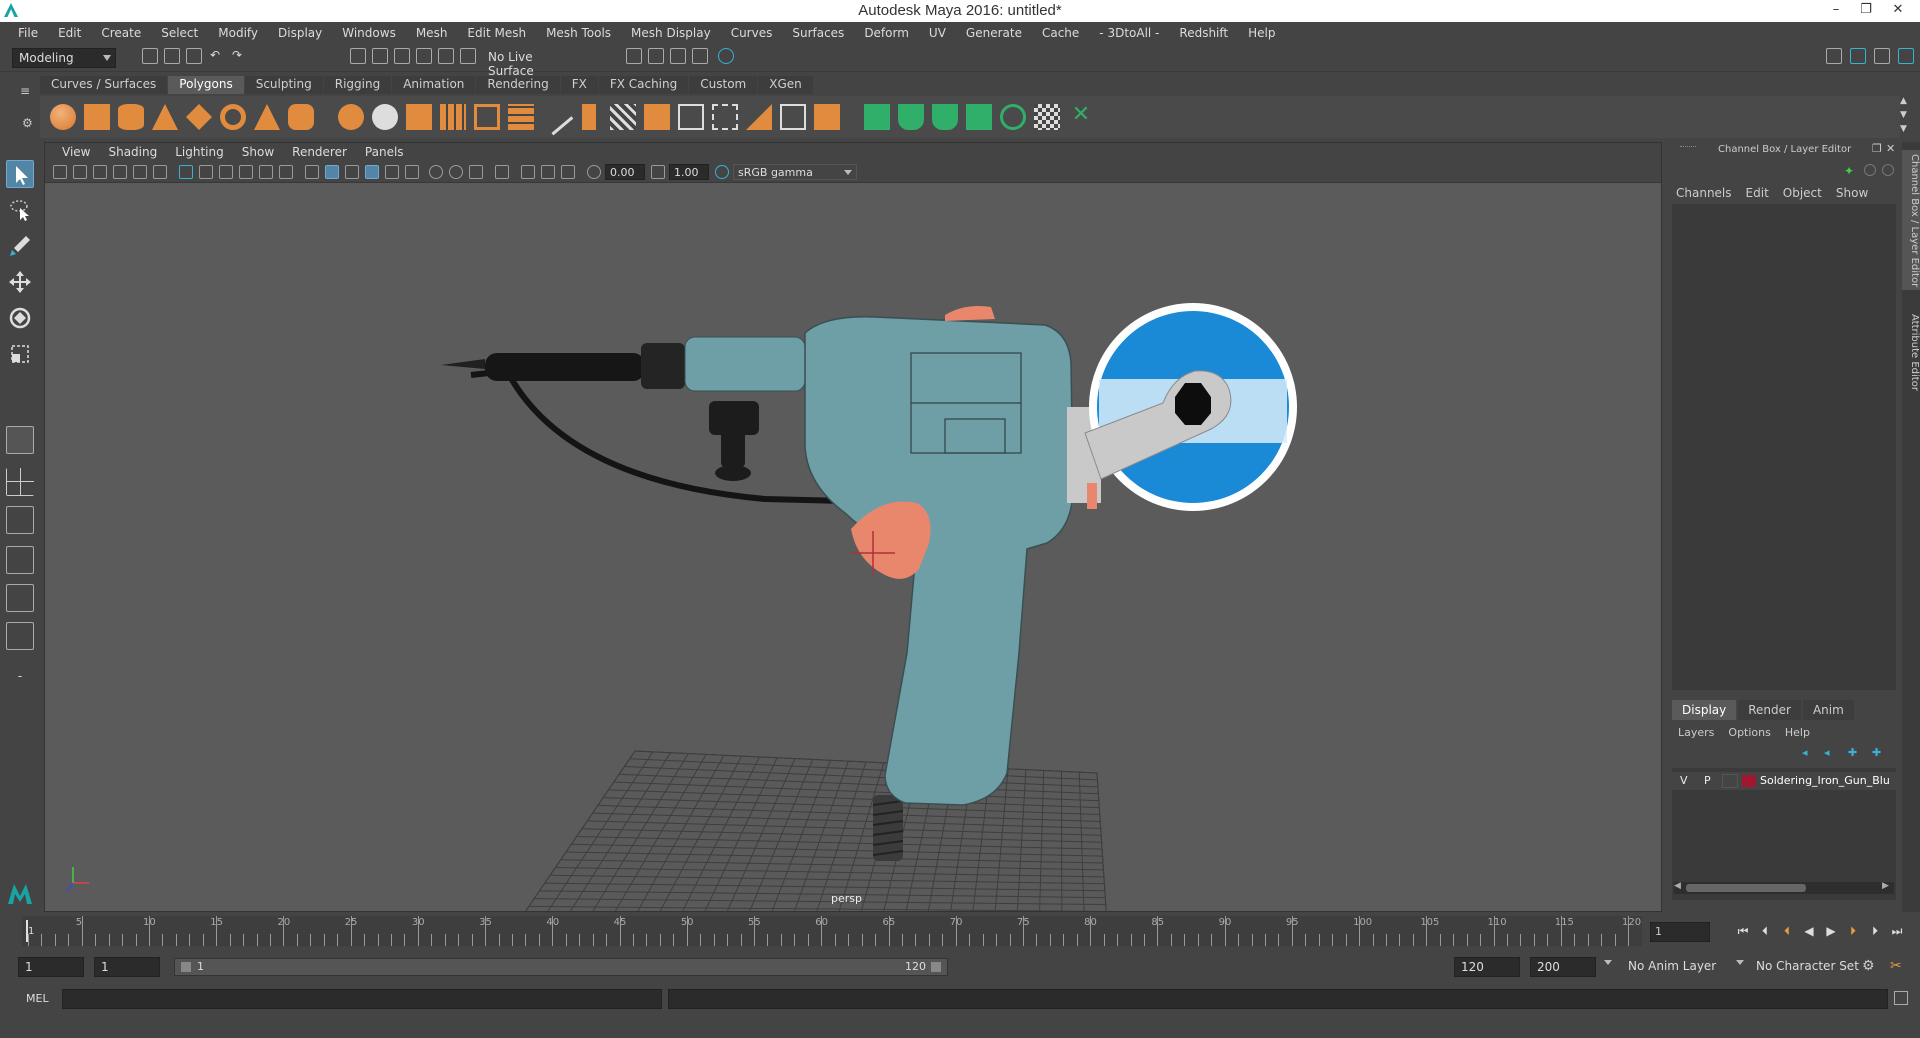 The height and width of the screenshot is (1038, 1920). What do you see at coordinates (20, 636) in the screenshot?
I see `persp-uv-layout-icon` at bounding box center [20, 636].